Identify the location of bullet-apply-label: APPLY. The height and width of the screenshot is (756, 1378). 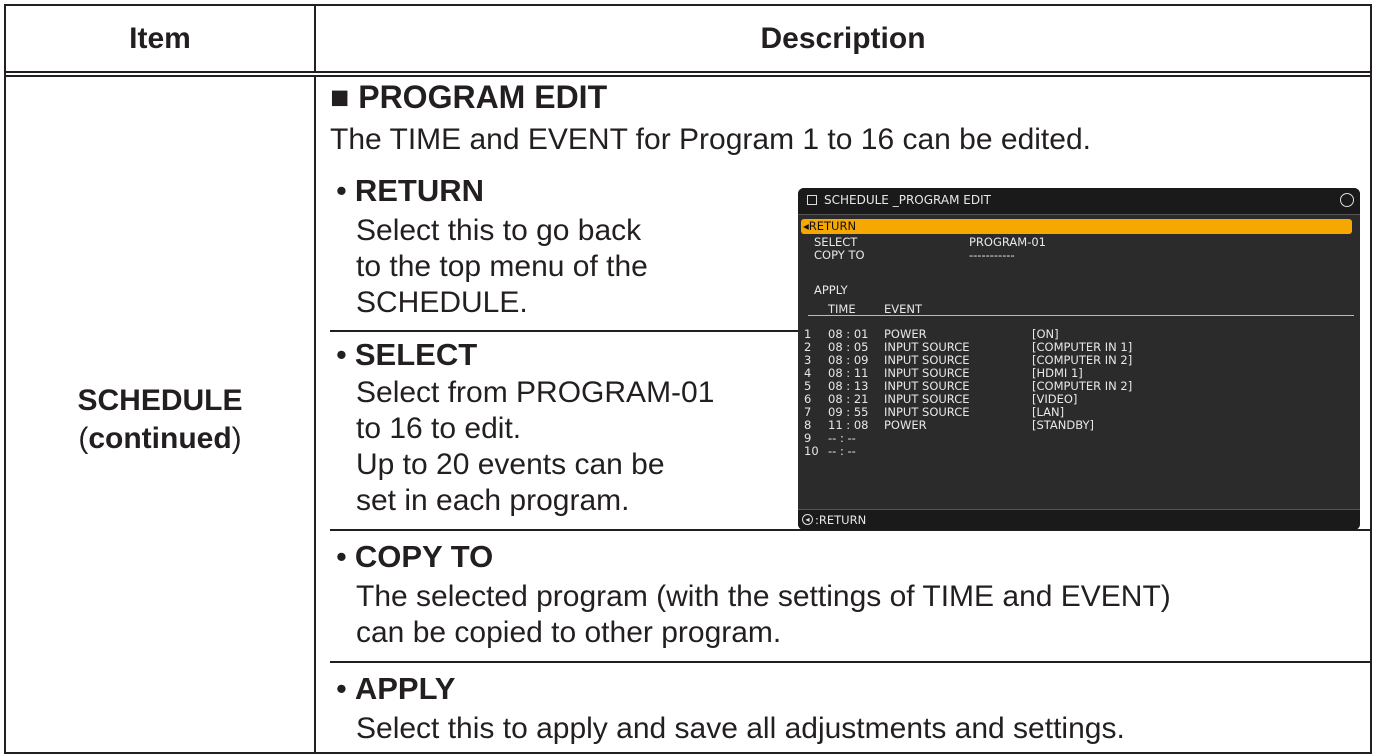
(405, 688).